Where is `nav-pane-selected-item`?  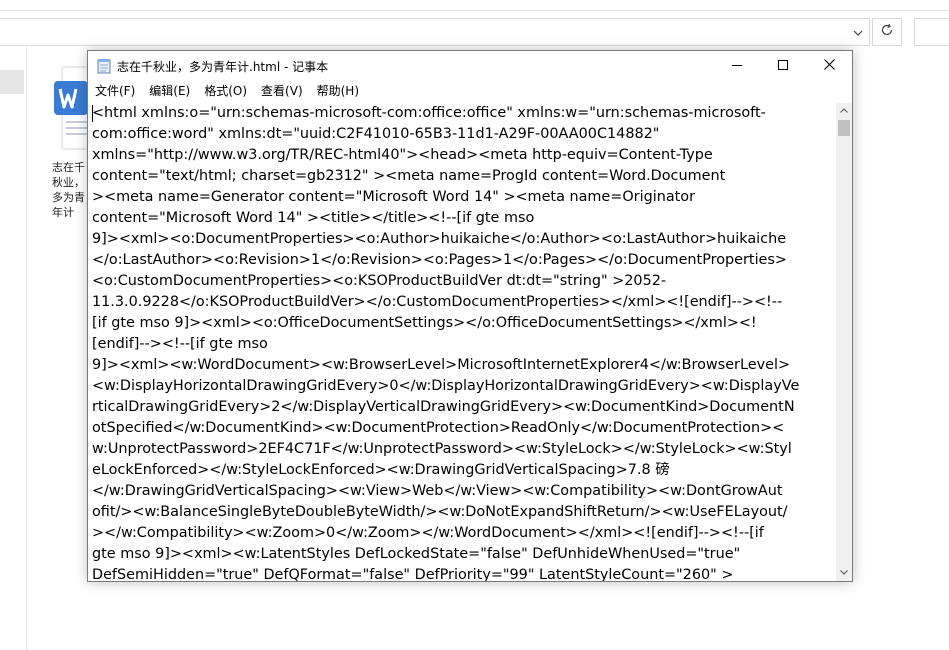 nav-pane-selected-item is located at coordinates (12, 82).